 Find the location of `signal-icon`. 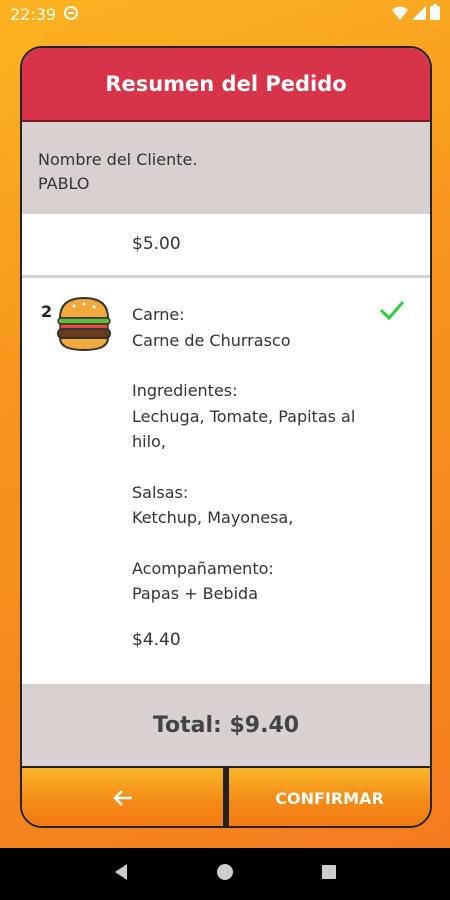

signal-icon is located at coordinates (419, 14).